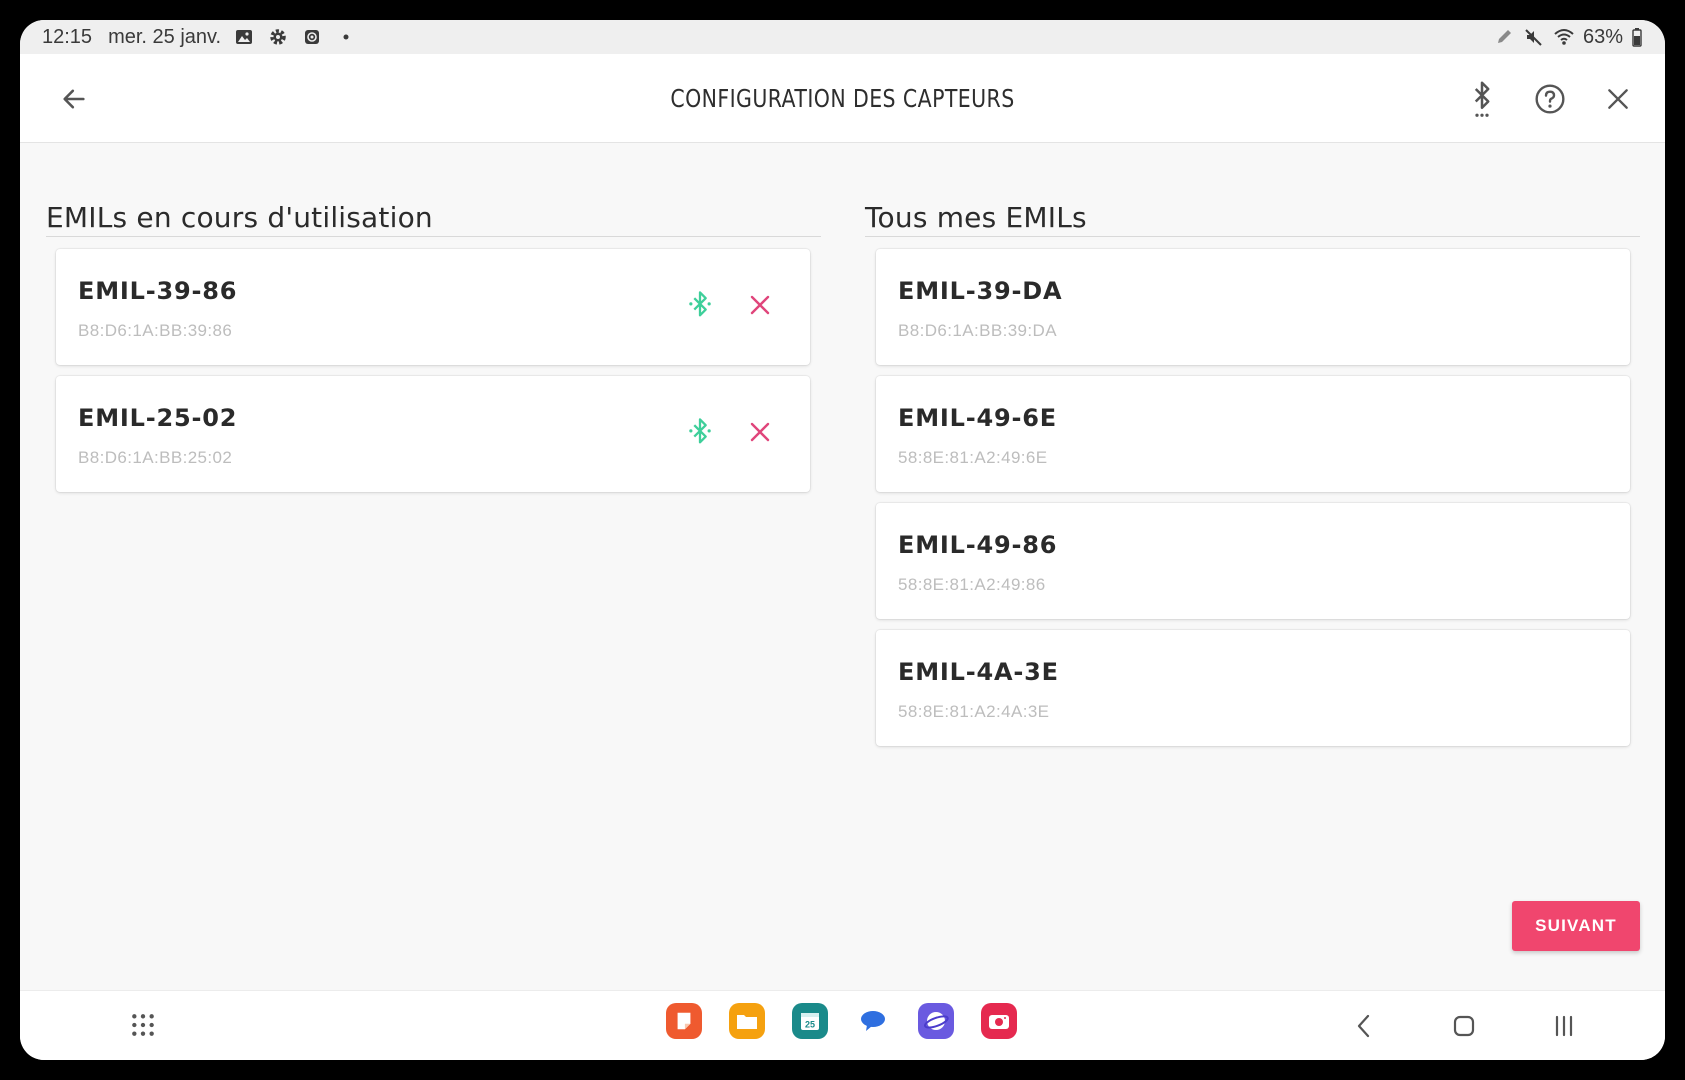 This screenshot has width=1685, height=1080. Describe the element at coordinates (1504, 37) in the screenshot. I see `pen-icon` at that location.